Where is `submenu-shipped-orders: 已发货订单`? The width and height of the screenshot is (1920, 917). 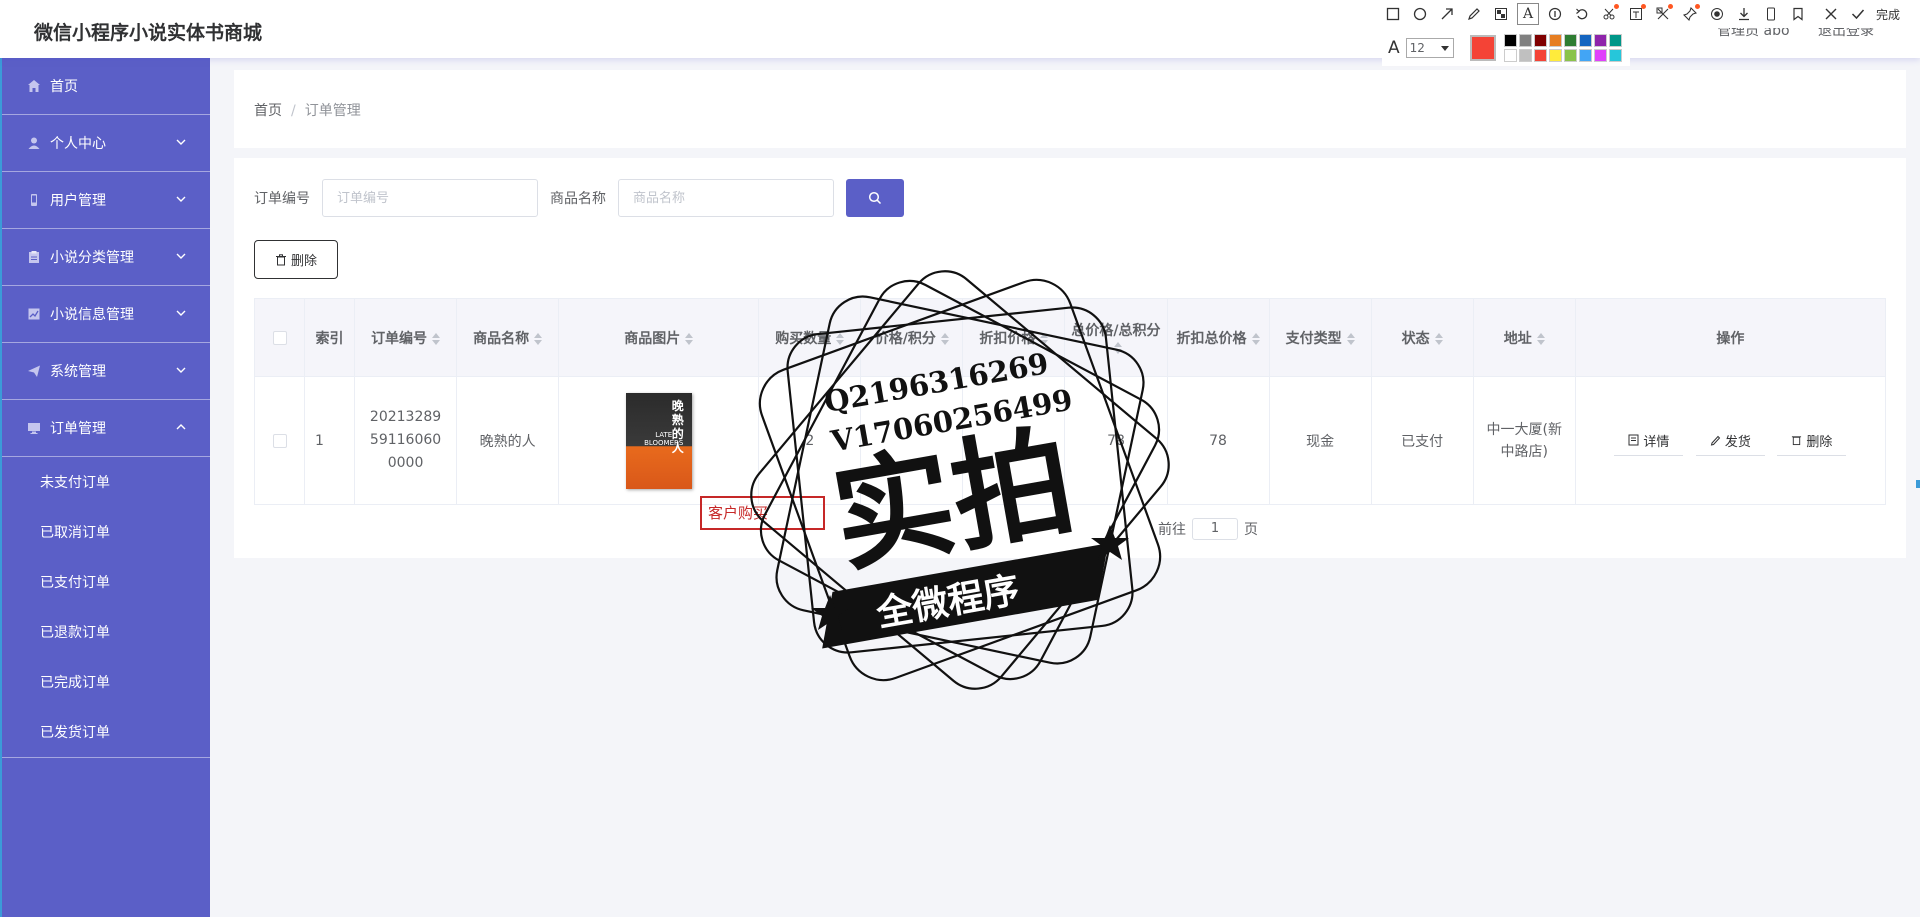 submenu-shipped-orders: 已发货订单 is located at coordinates (106, 732).